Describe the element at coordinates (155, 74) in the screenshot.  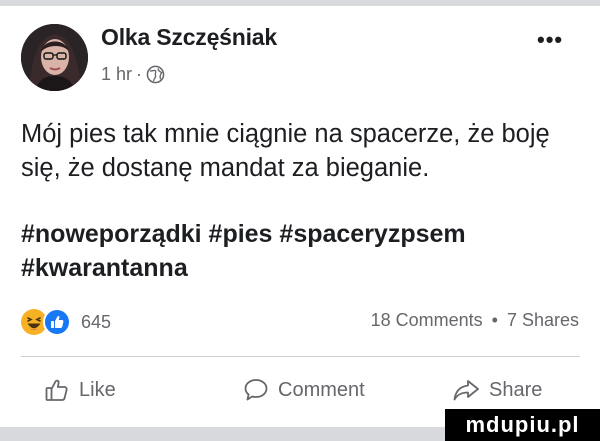
I see `globe-icon` at that location.